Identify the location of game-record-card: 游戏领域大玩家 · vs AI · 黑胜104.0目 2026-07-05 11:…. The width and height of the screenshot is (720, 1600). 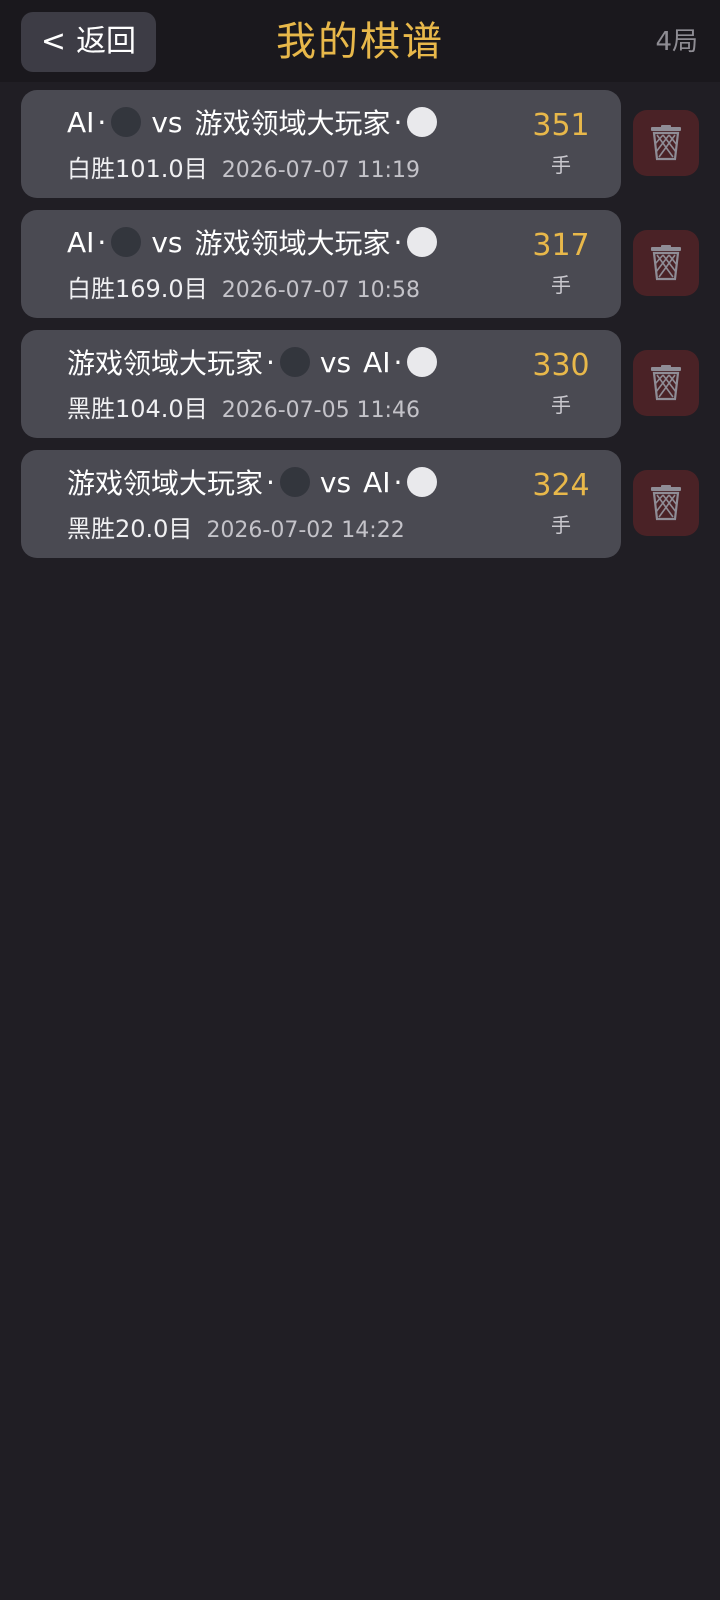
(321, 384).